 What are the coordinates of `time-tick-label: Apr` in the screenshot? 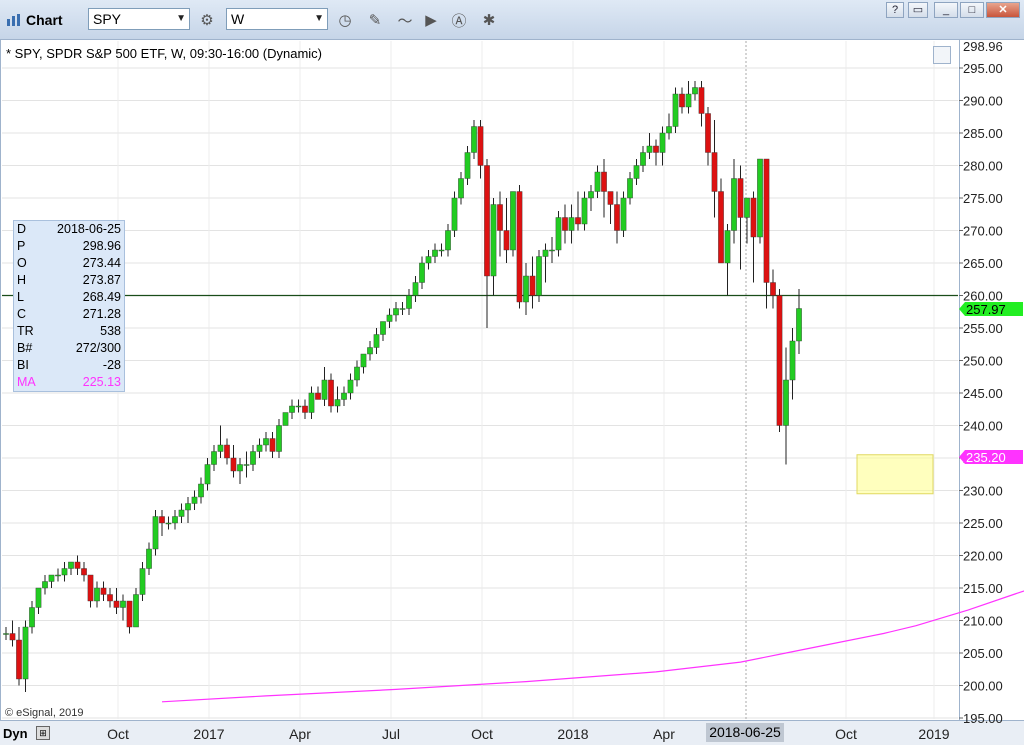 It's located at (300, 734).